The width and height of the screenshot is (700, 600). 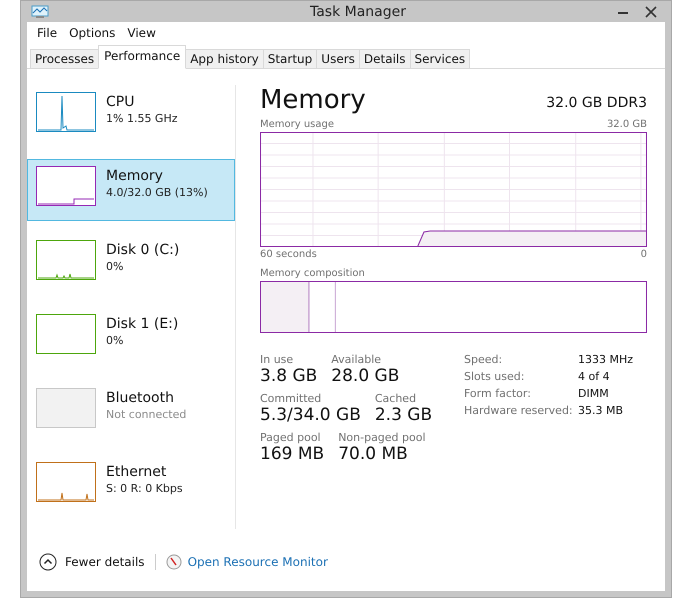 What do you see at coordinates (291, 398) in the screenshot?
I see `stat-label: Committed` at bounding box center [291, 398].